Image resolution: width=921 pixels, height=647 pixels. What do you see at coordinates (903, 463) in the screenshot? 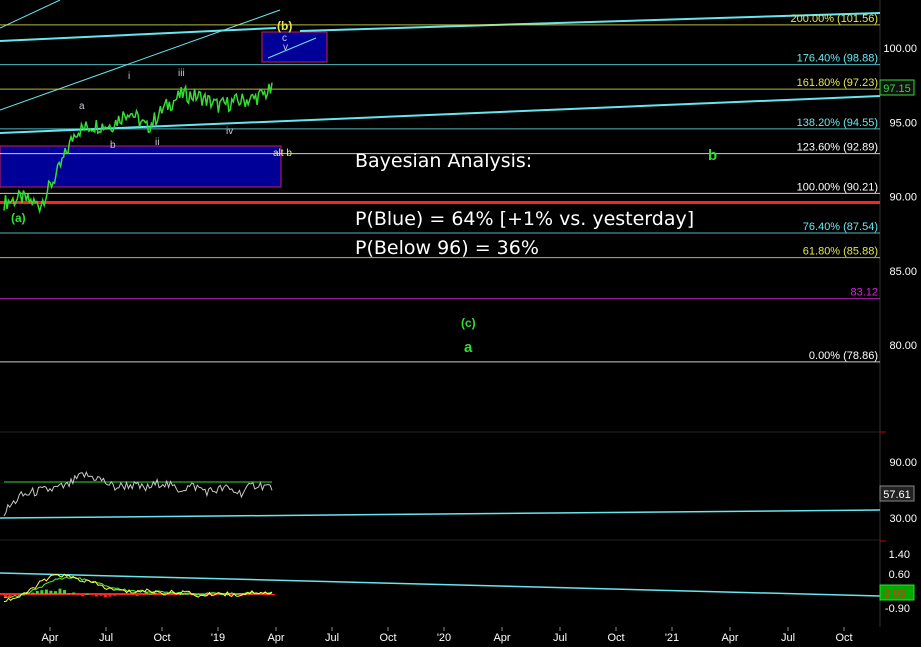
I see `rsi-tick-label: 90.00` at bounding box center [903, 463].